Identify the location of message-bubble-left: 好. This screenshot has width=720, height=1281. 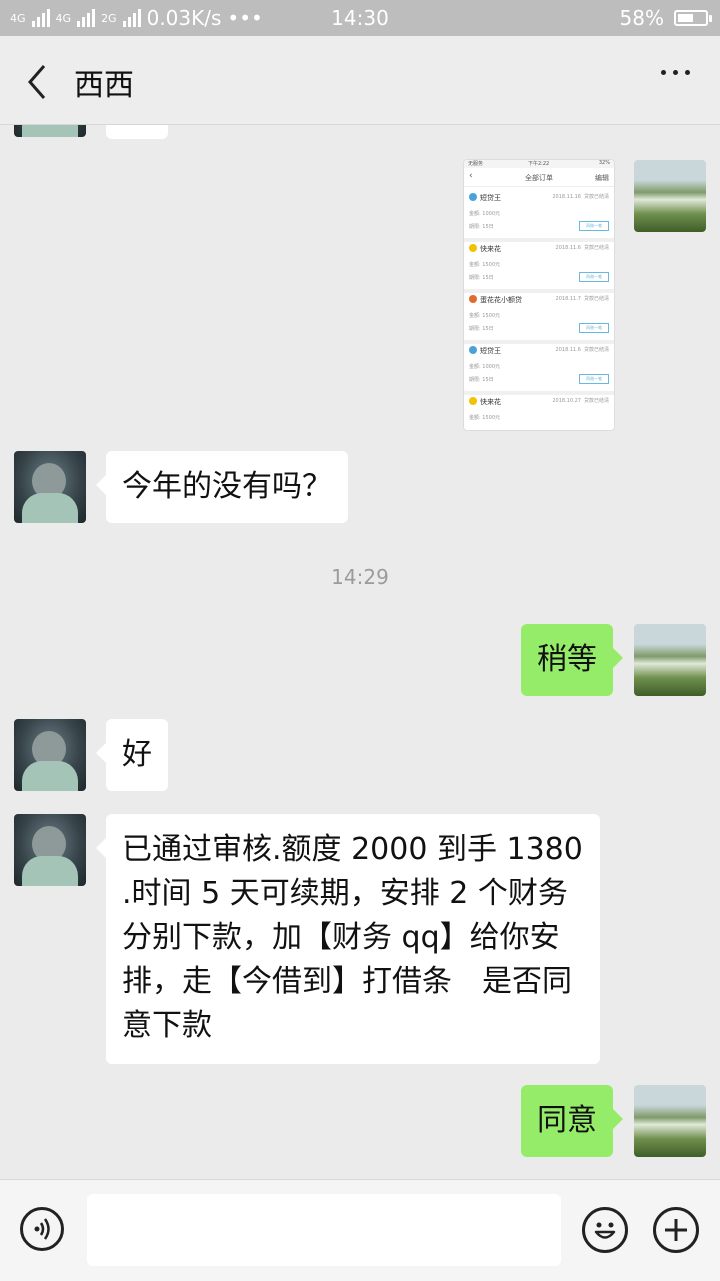
(132, 755).